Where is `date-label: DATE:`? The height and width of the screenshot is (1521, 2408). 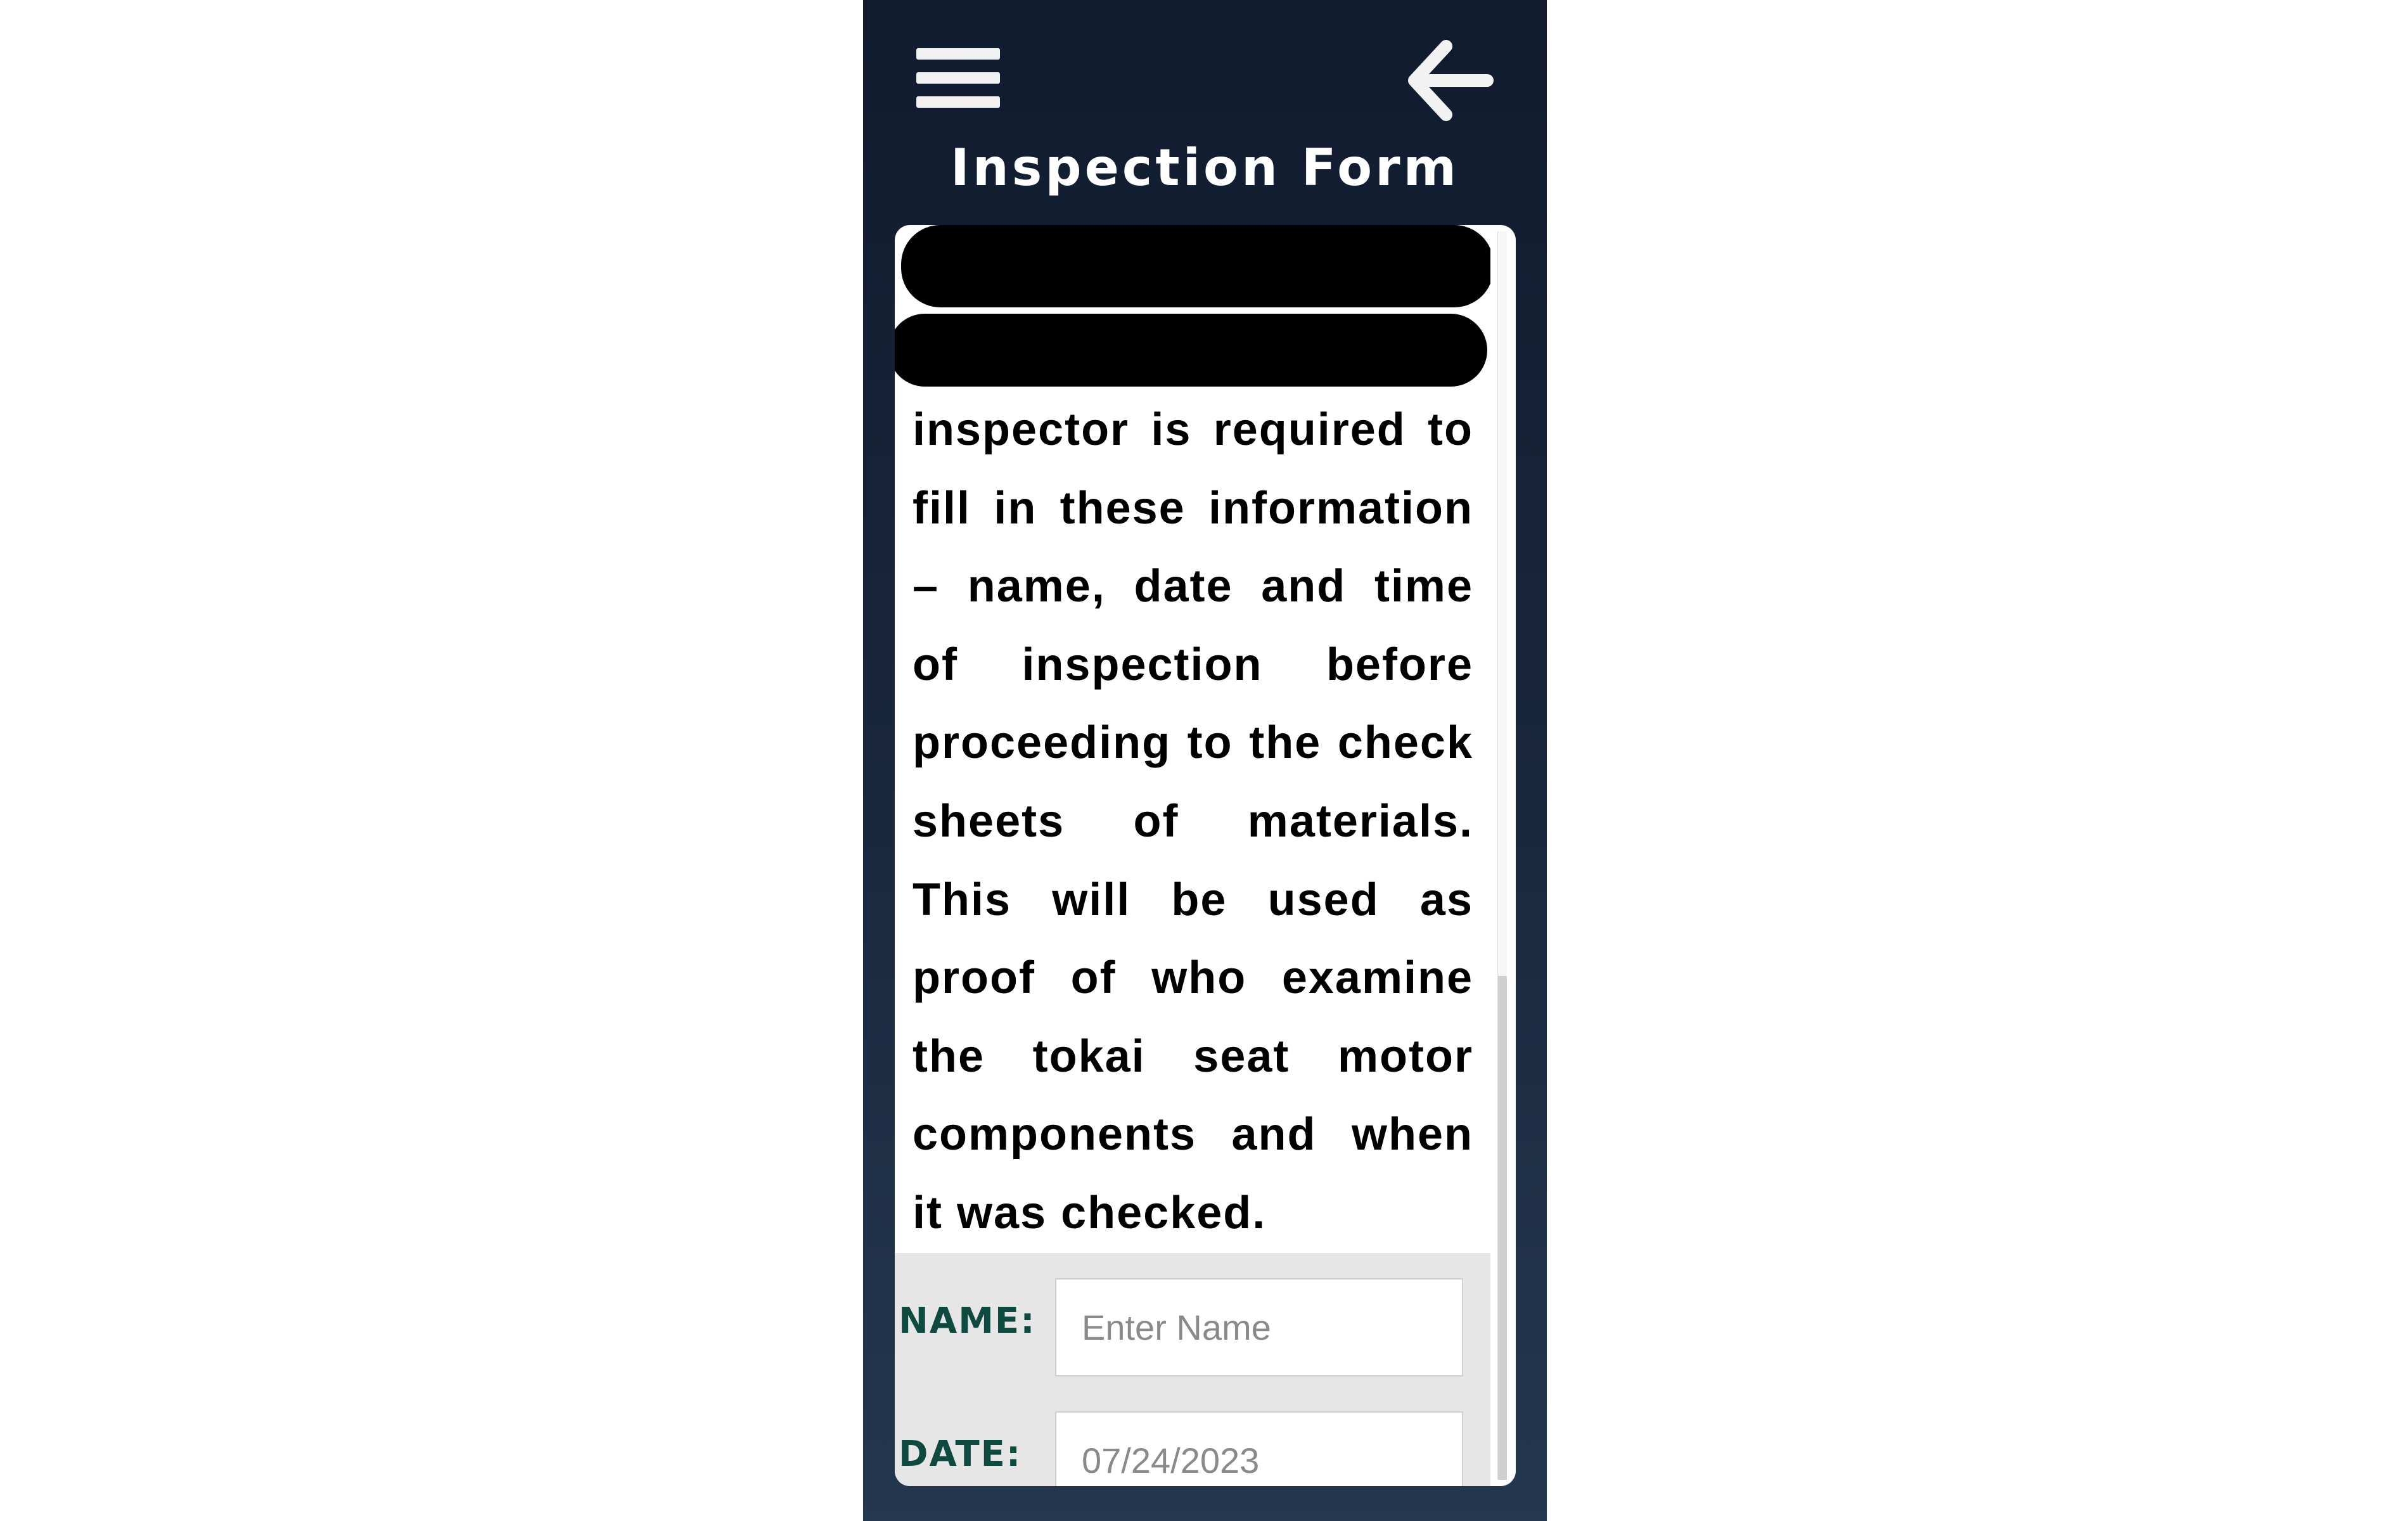 date-label: DATE: is located at coordinates (960, 1455).